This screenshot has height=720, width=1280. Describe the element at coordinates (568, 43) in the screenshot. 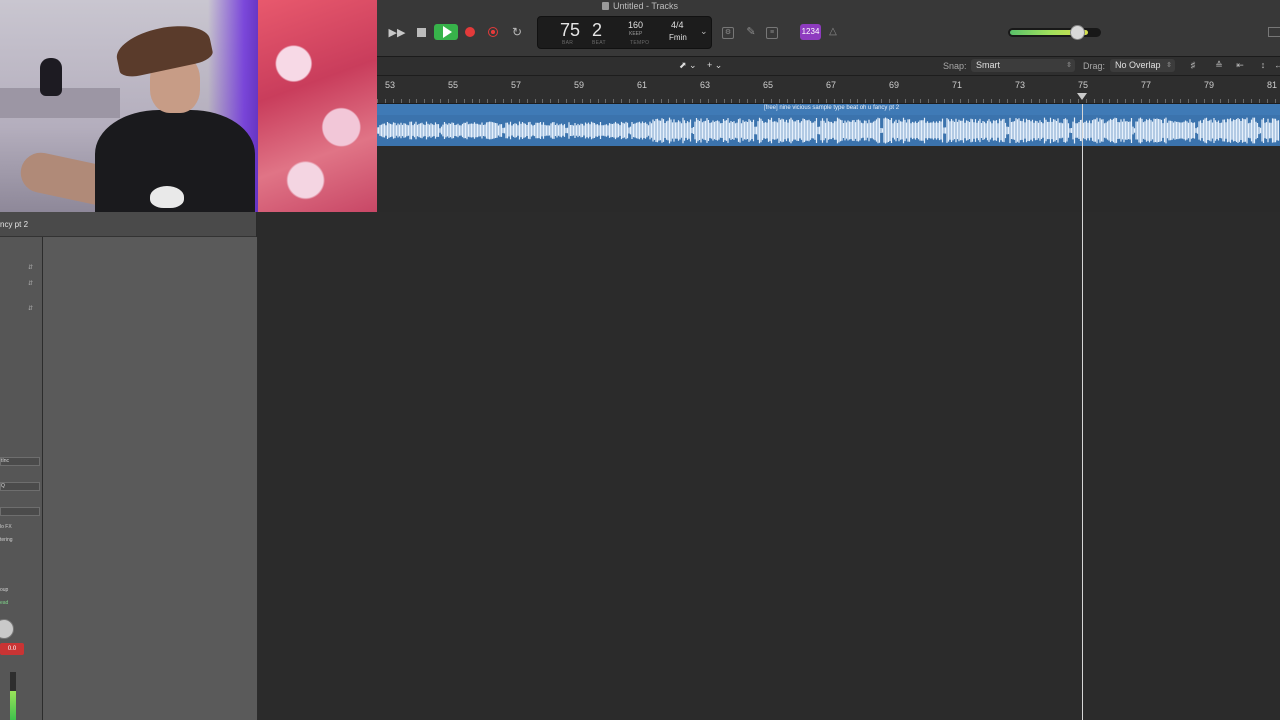

I see `lcd-bar-caption: BAR` at that location.